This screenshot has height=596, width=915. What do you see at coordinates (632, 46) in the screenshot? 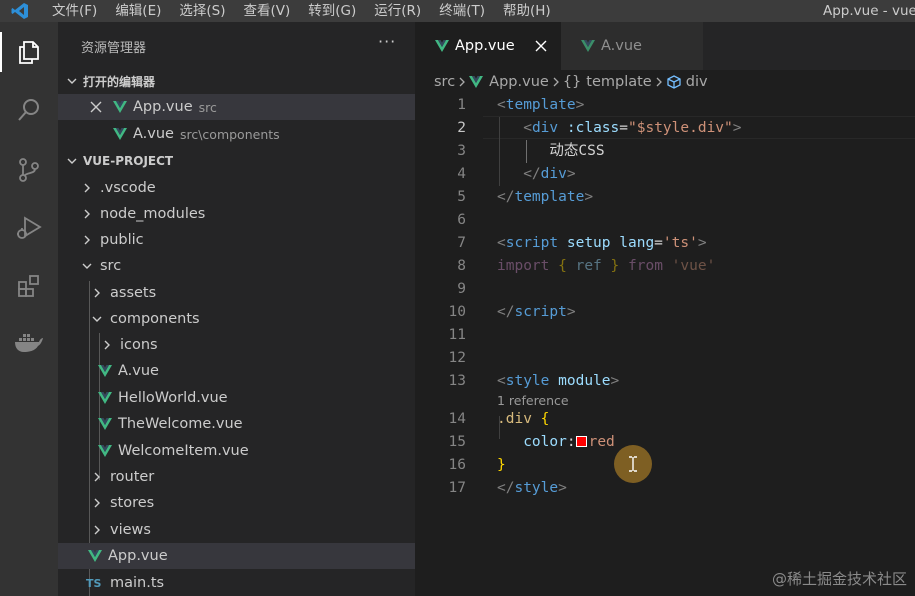
I see `tab-a-vue: A.vue` at bounding box center [632, 46].